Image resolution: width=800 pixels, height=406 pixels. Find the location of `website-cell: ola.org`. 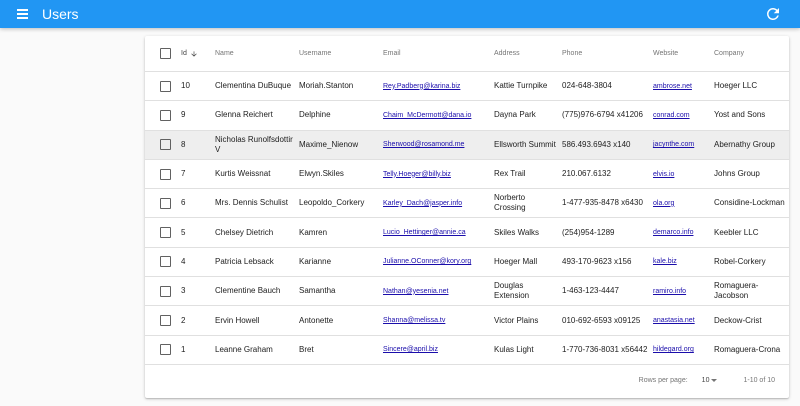

website-cell: ola.org is located at coordinates (683, 203).